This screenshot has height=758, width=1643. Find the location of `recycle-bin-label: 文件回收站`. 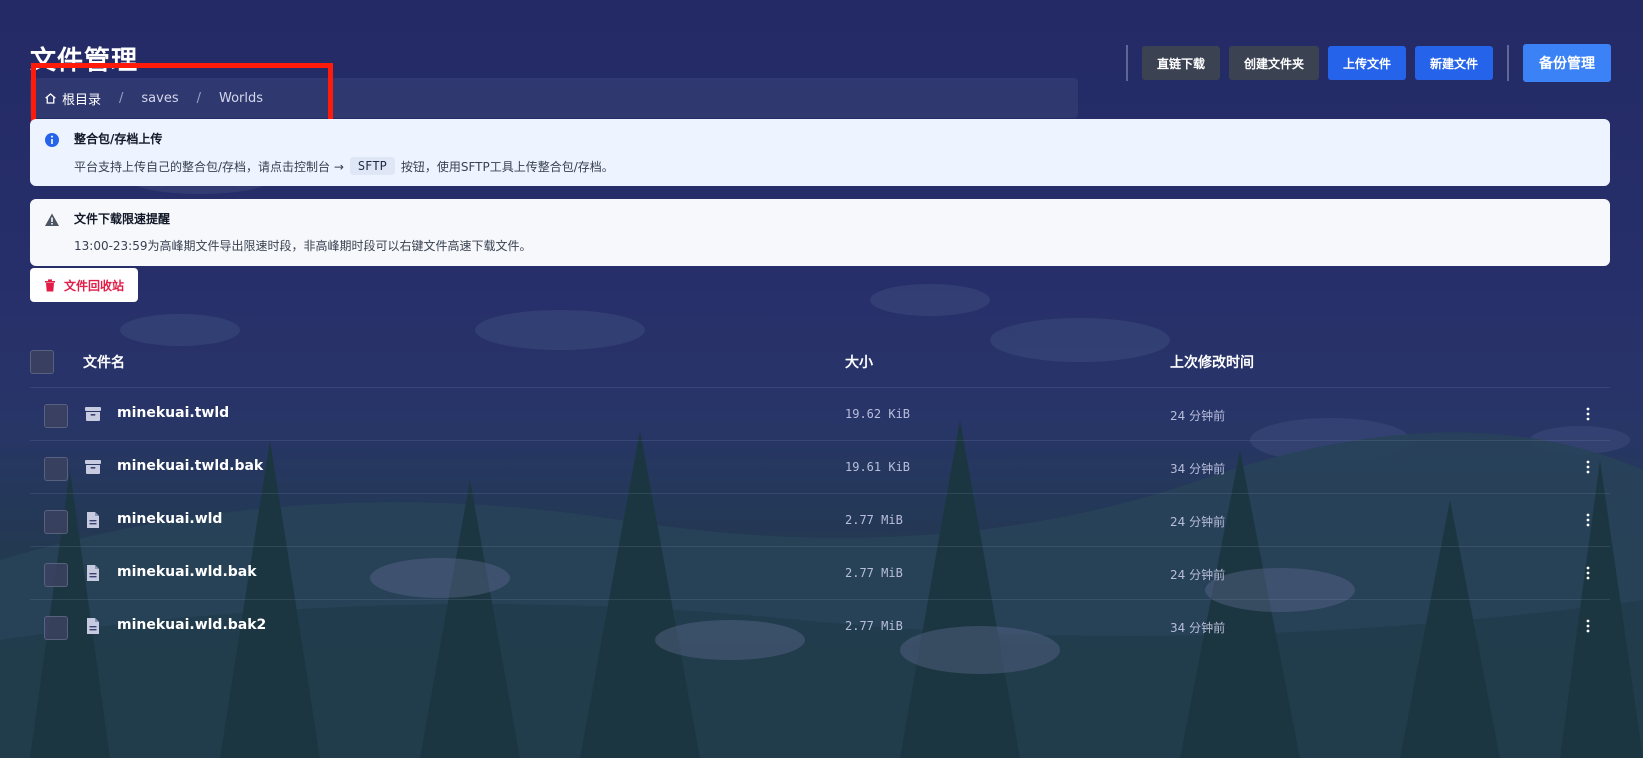

recycle-bin-label: 文件回收站 is located at coordinates (94, 285).